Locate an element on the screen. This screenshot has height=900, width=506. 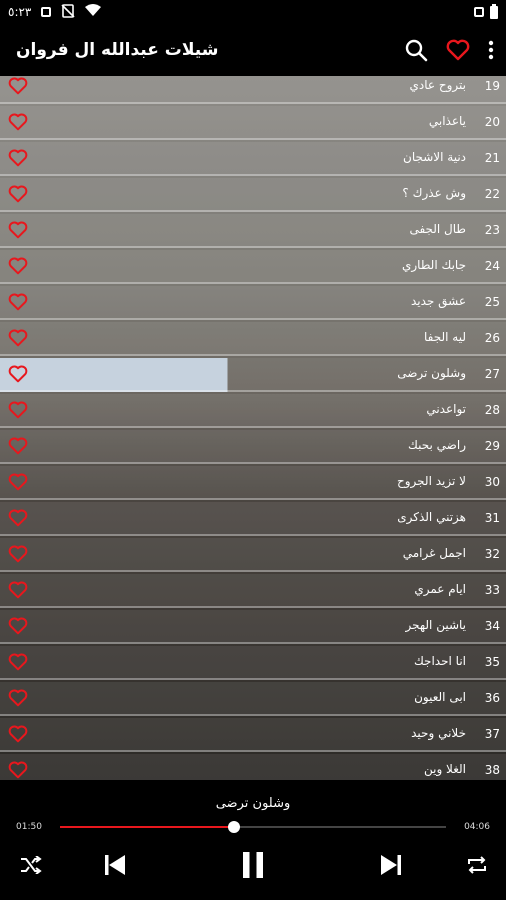
track-row: راضي بحبك 29 is located at coordinates (253, 447).